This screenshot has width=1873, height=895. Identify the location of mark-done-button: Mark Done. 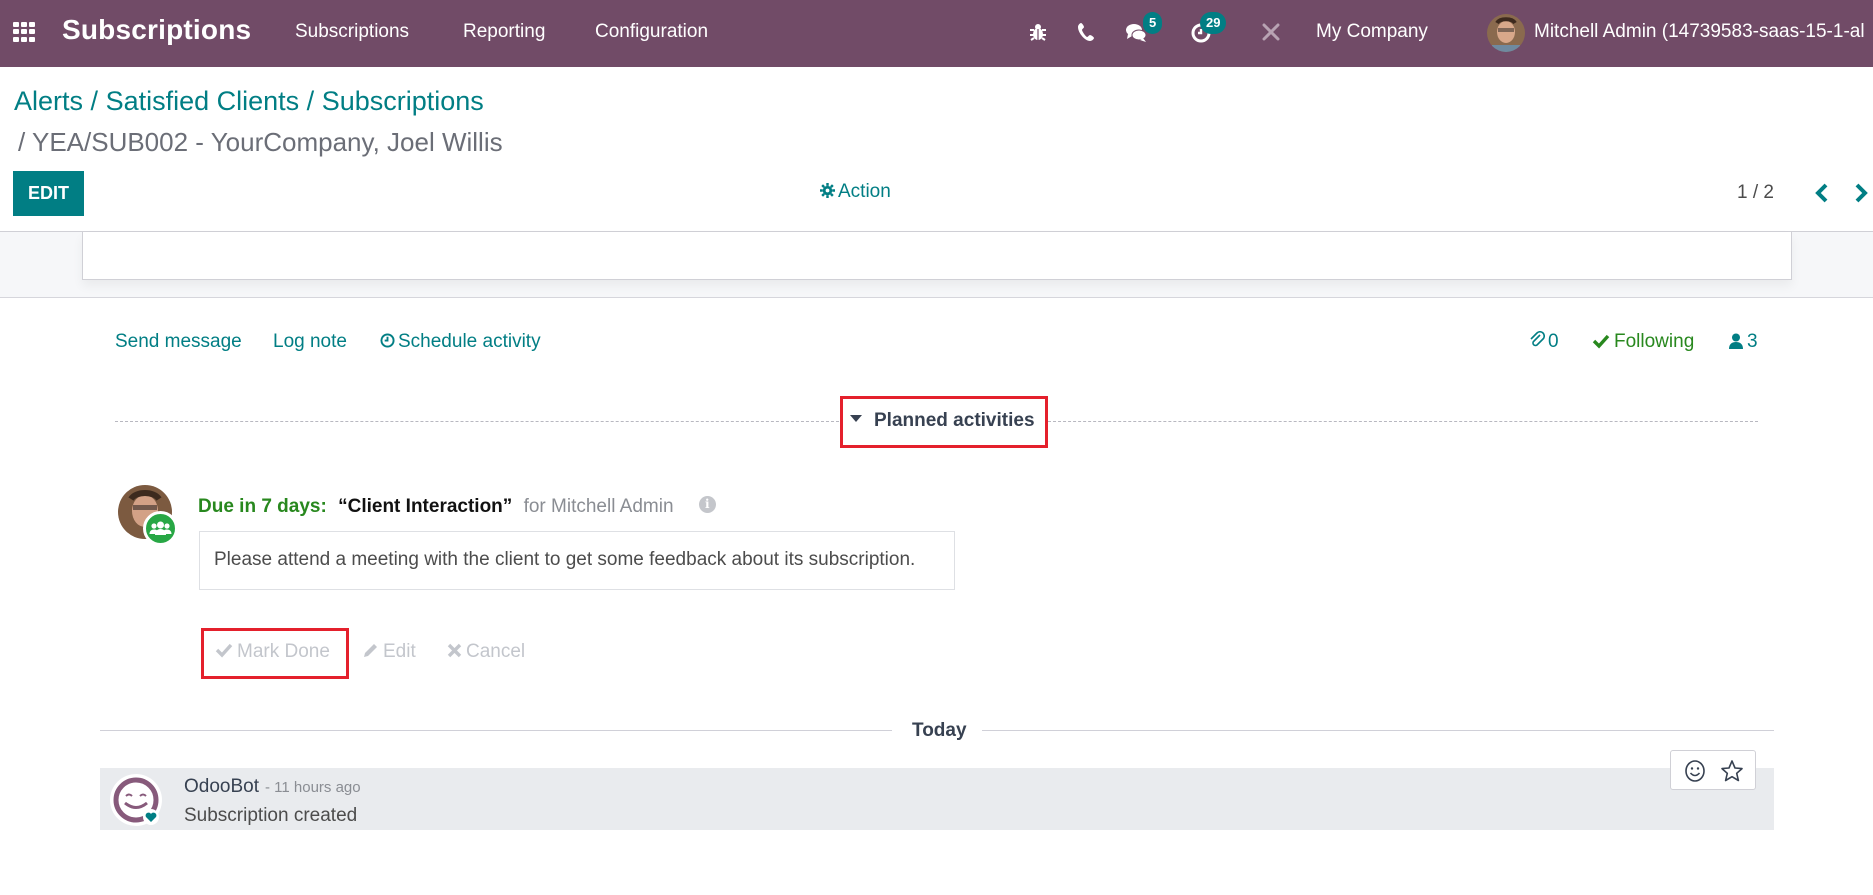
(272, 652).